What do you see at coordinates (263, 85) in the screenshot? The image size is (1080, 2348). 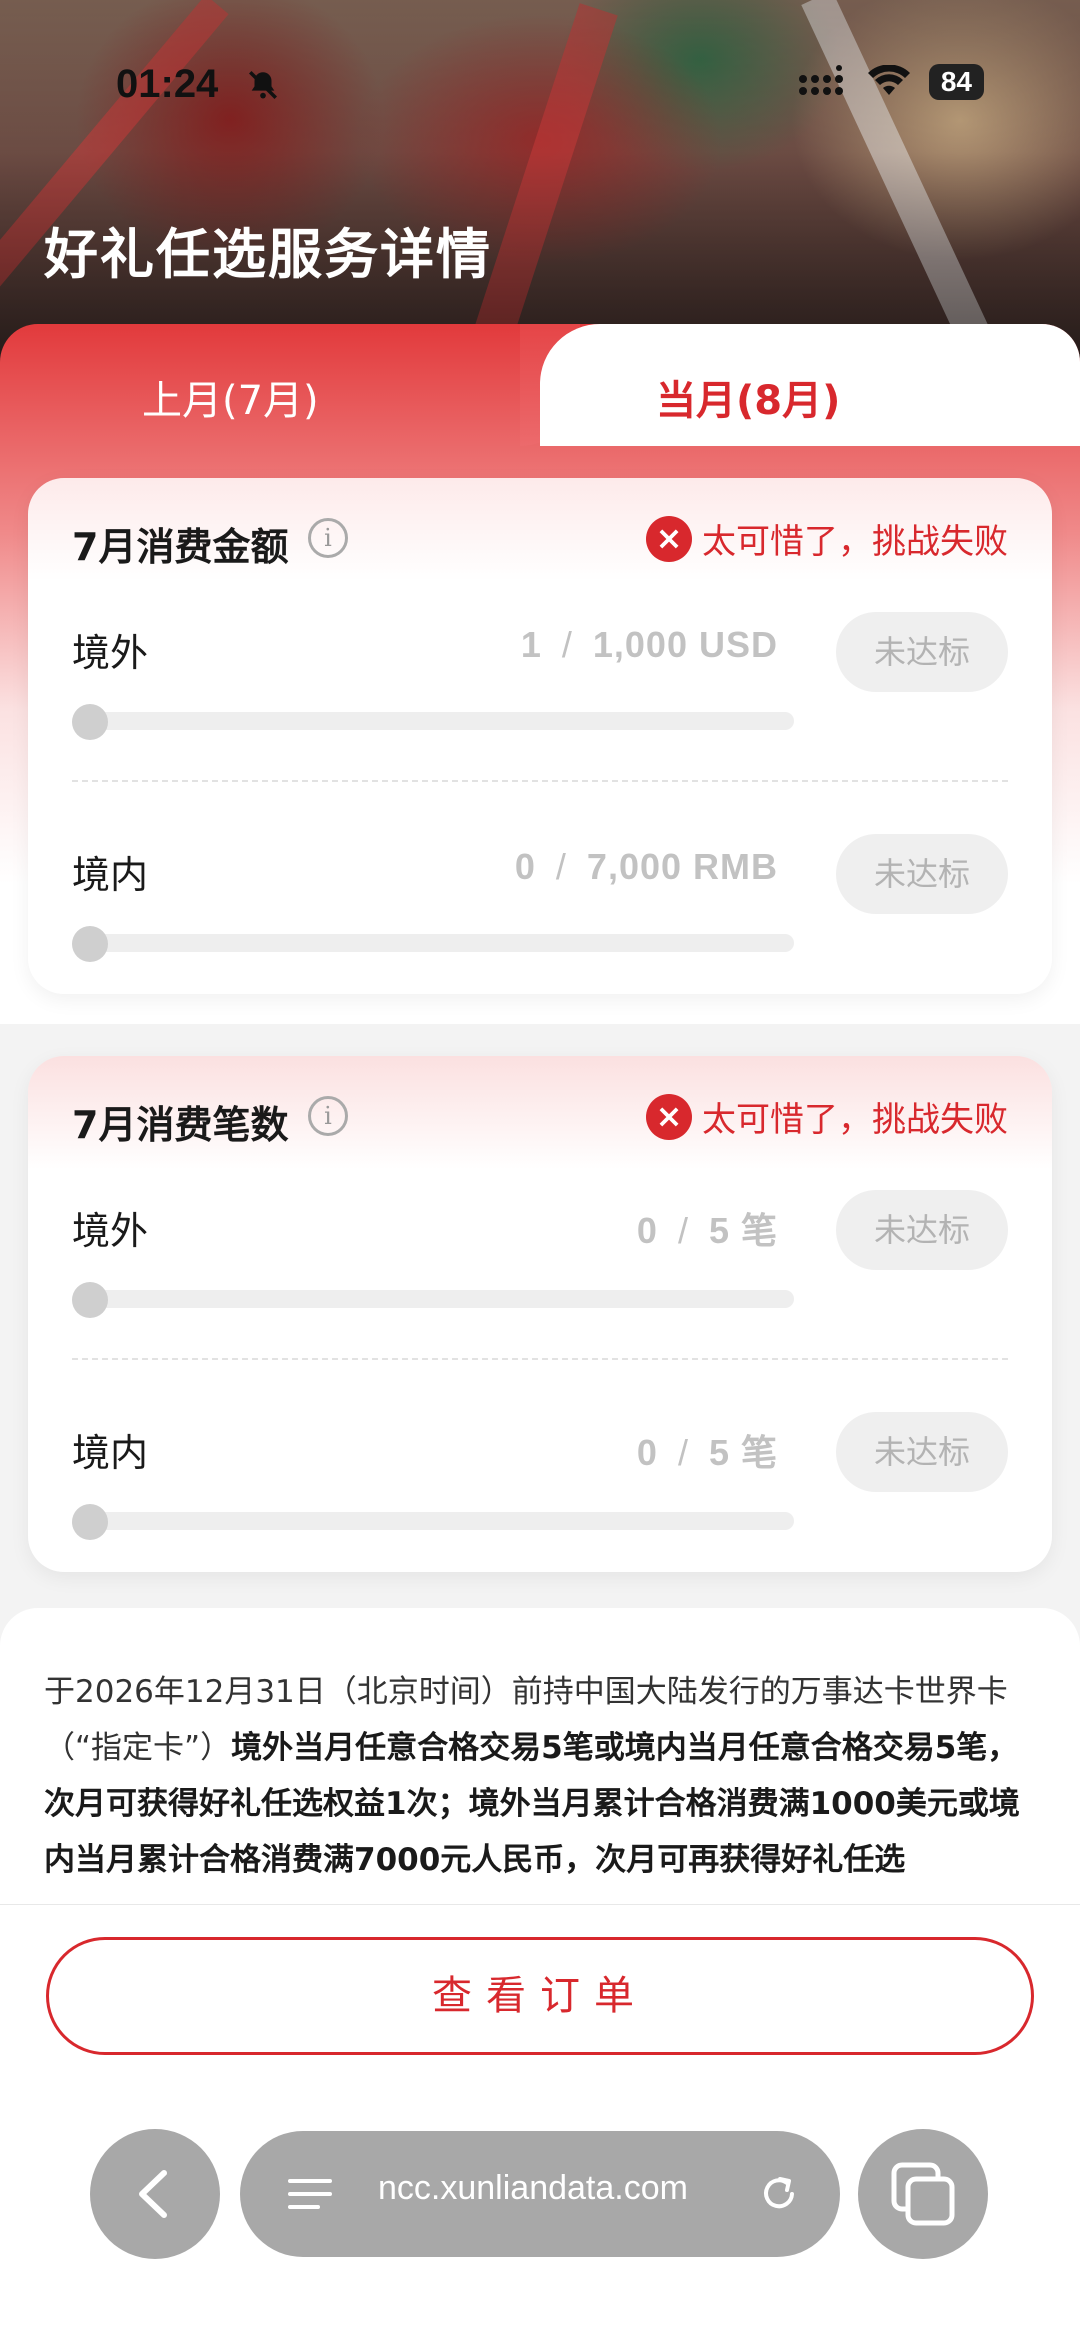 I see `bell-slash-icon` at bounding box center [263, 85].